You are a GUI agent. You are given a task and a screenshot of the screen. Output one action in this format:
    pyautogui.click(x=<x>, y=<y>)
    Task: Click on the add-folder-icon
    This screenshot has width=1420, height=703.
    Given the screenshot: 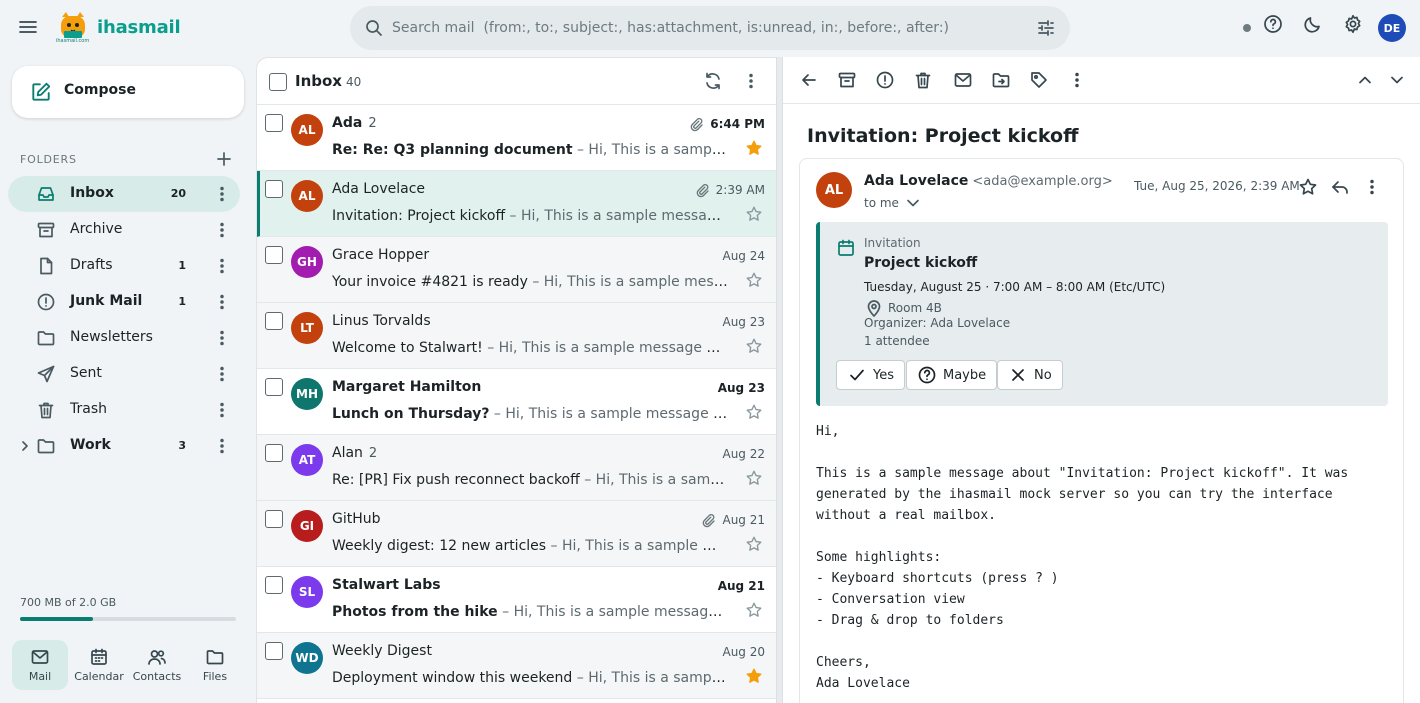 What is the action you would take?
    pyautogui.click(x=224, y=159)
    